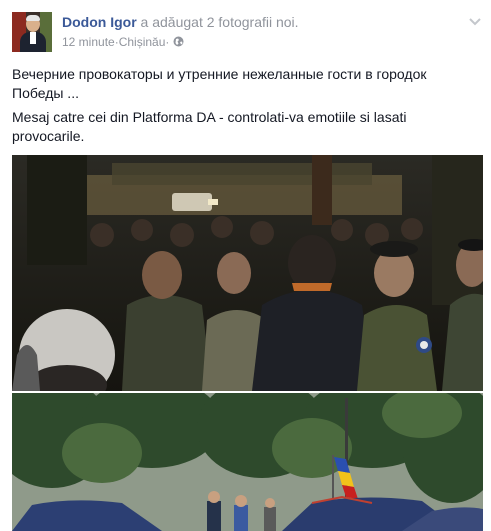 This screenshot has height=531, width=491. I want to click on post-title-line: Dodon Igor a adăugat 2 fotografii noi., so click(180, 22).